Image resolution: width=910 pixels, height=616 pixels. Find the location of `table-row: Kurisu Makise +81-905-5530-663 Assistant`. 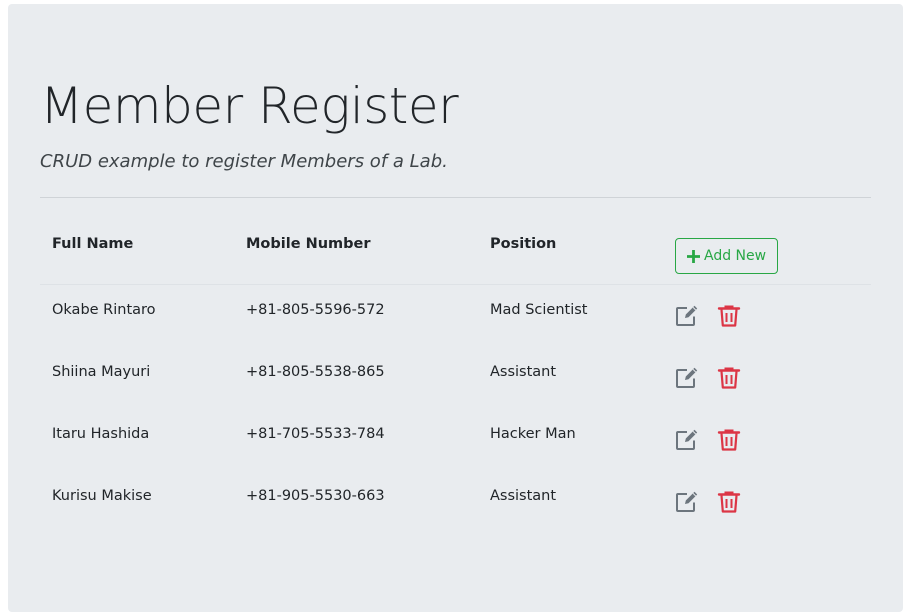

table-row: Kurisu Makise +81-905-5530-663 Assistant is located at coordinates (455, 502).